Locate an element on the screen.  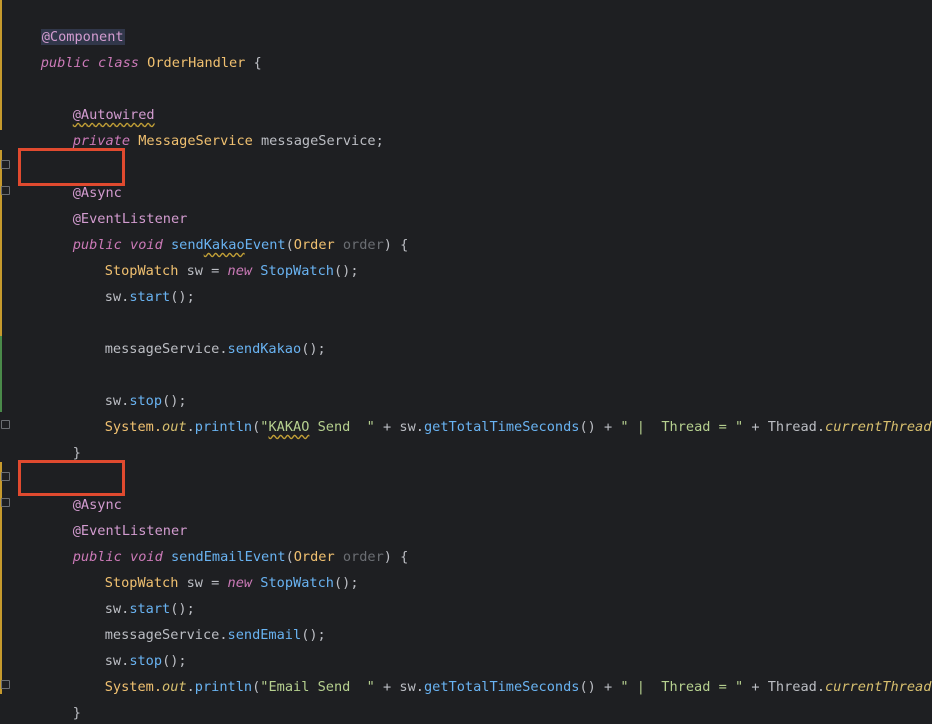
method-call: start is located at coordinates (150, 297).